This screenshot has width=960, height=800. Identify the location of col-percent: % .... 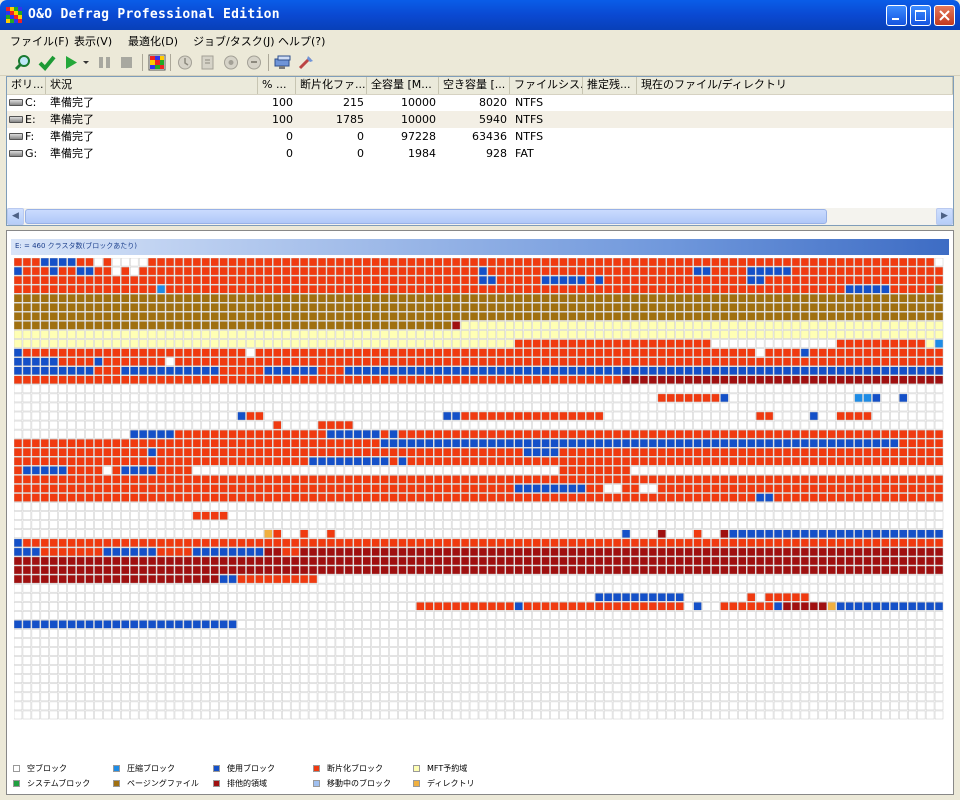
(277, 85).